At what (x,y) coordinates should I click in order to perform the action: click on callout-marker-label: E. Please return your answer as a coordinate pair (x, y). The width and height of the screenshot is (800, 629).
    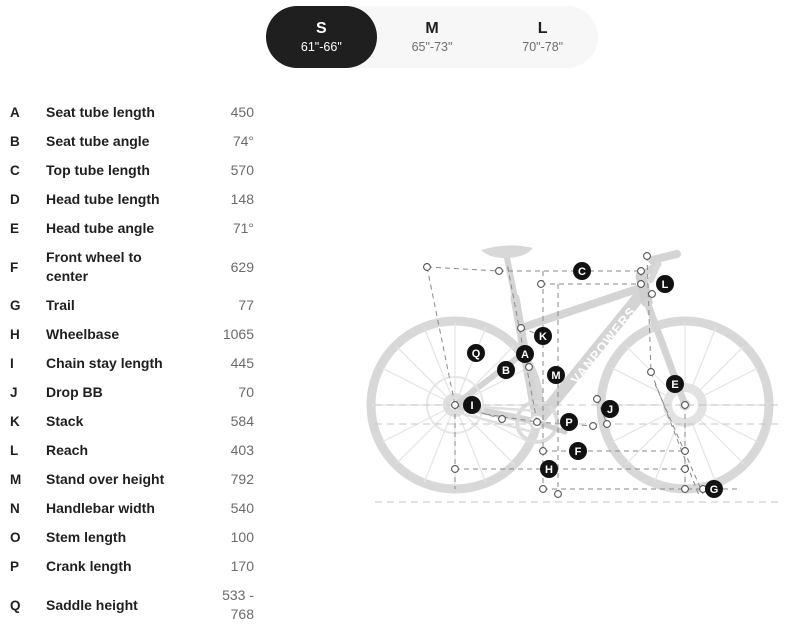
    Looking at the image, I should click on (674, 385).